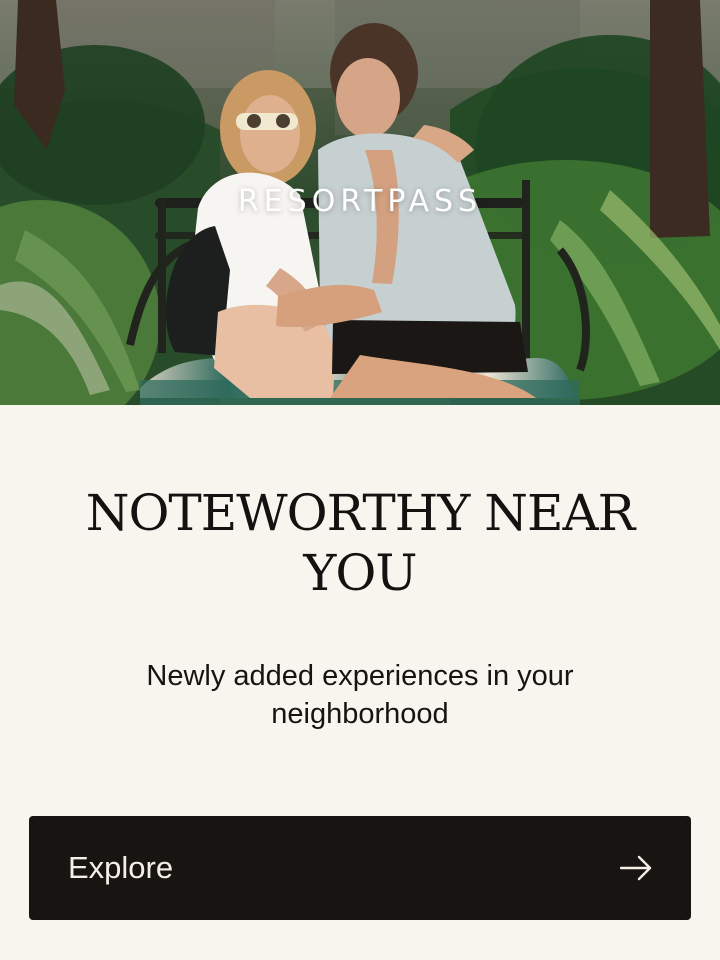  Describe the element at coordinates (360, 543) in the screenshot. I see `page-title: NOTEWORTHY NEAR YOU` at that location.